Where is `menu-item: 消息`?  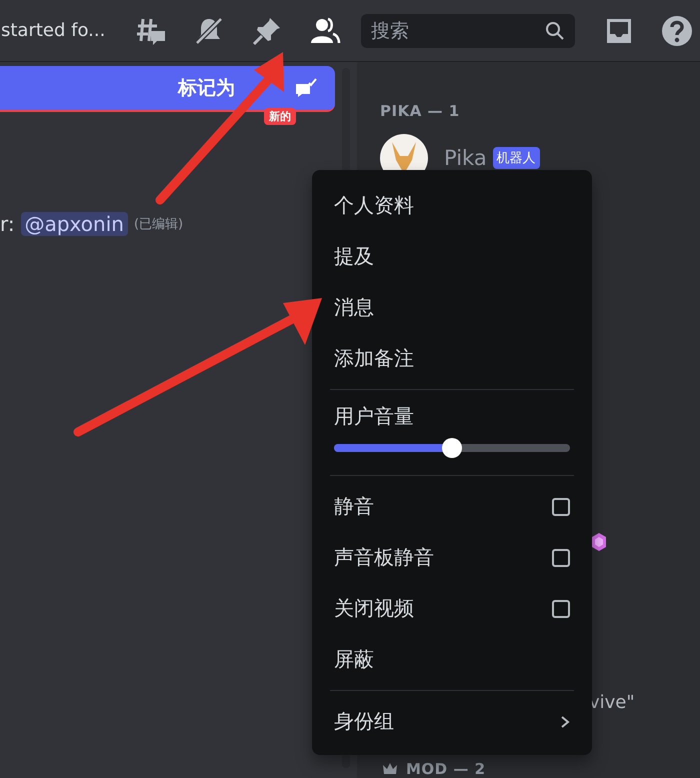 menu-item: 消息 is located at coordinates (452, 307).